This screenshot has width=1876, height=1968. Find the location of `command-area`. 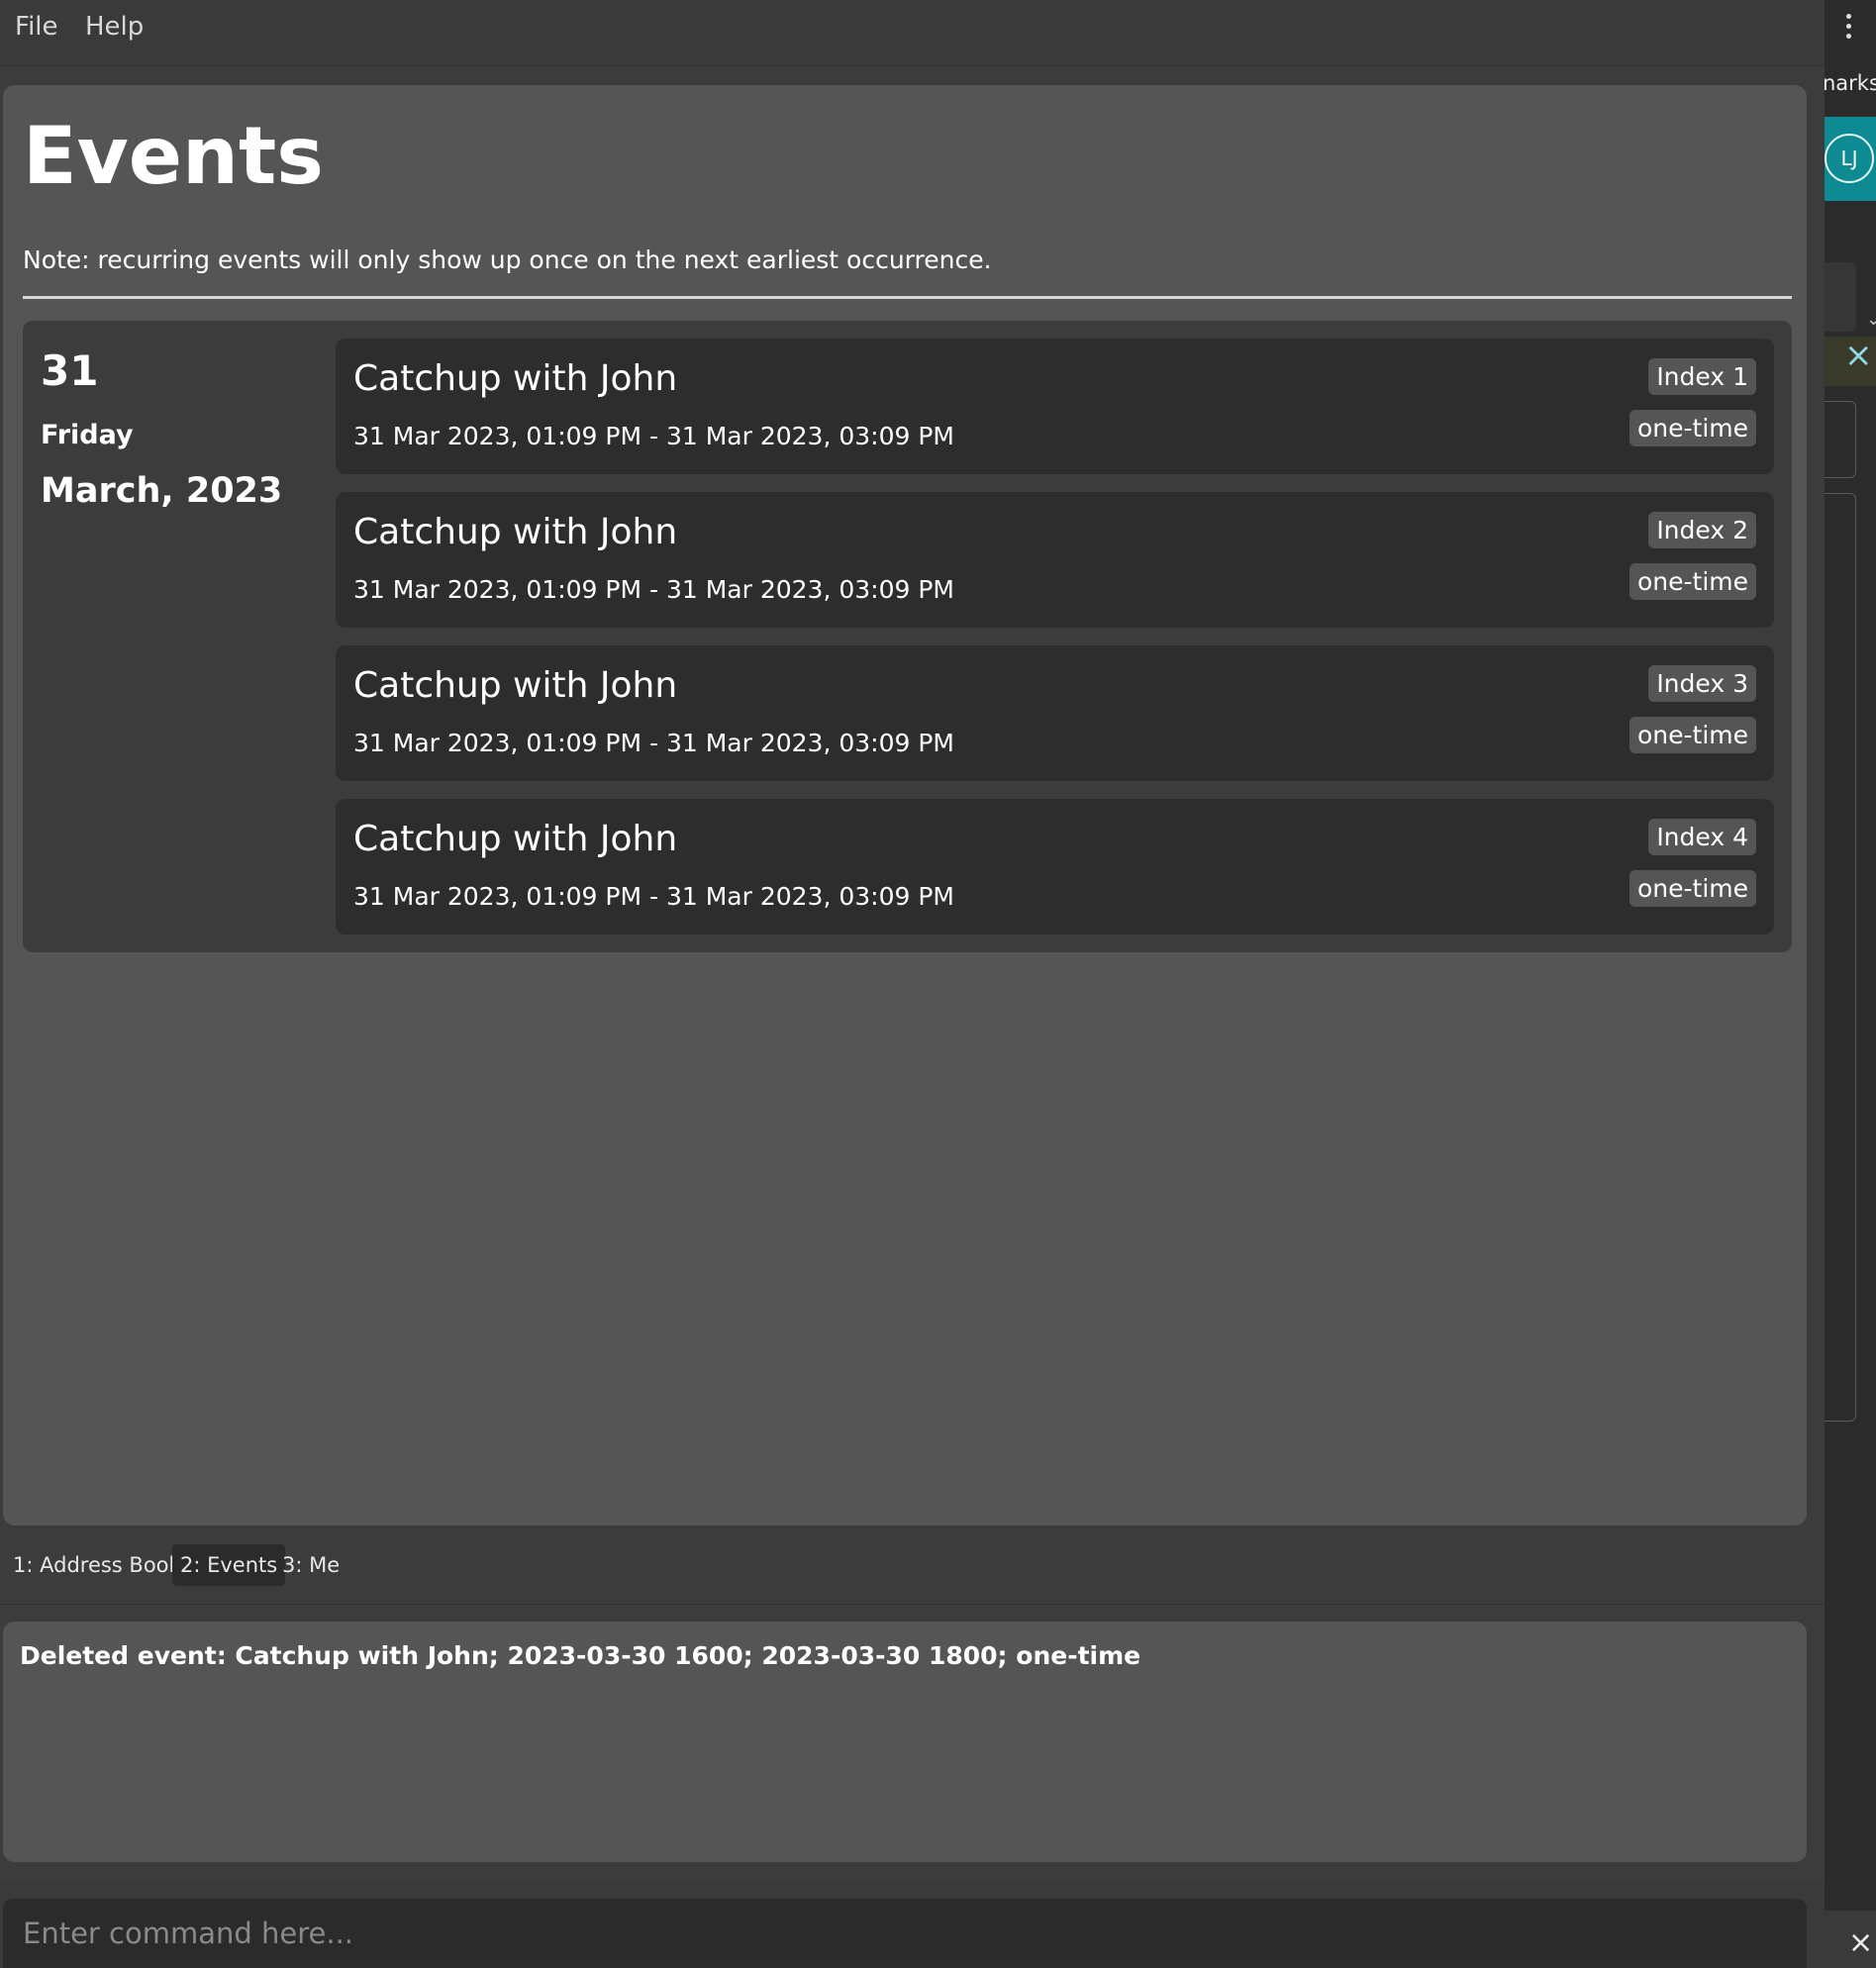

command-area is located at coordinates (912, 1924).